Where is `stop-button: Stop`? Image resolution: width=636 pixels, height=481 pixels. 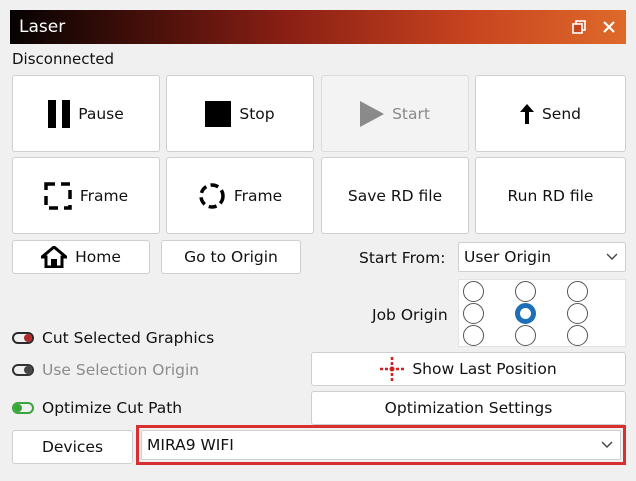
stop-button: Stop is located at coordinates (240, 113).